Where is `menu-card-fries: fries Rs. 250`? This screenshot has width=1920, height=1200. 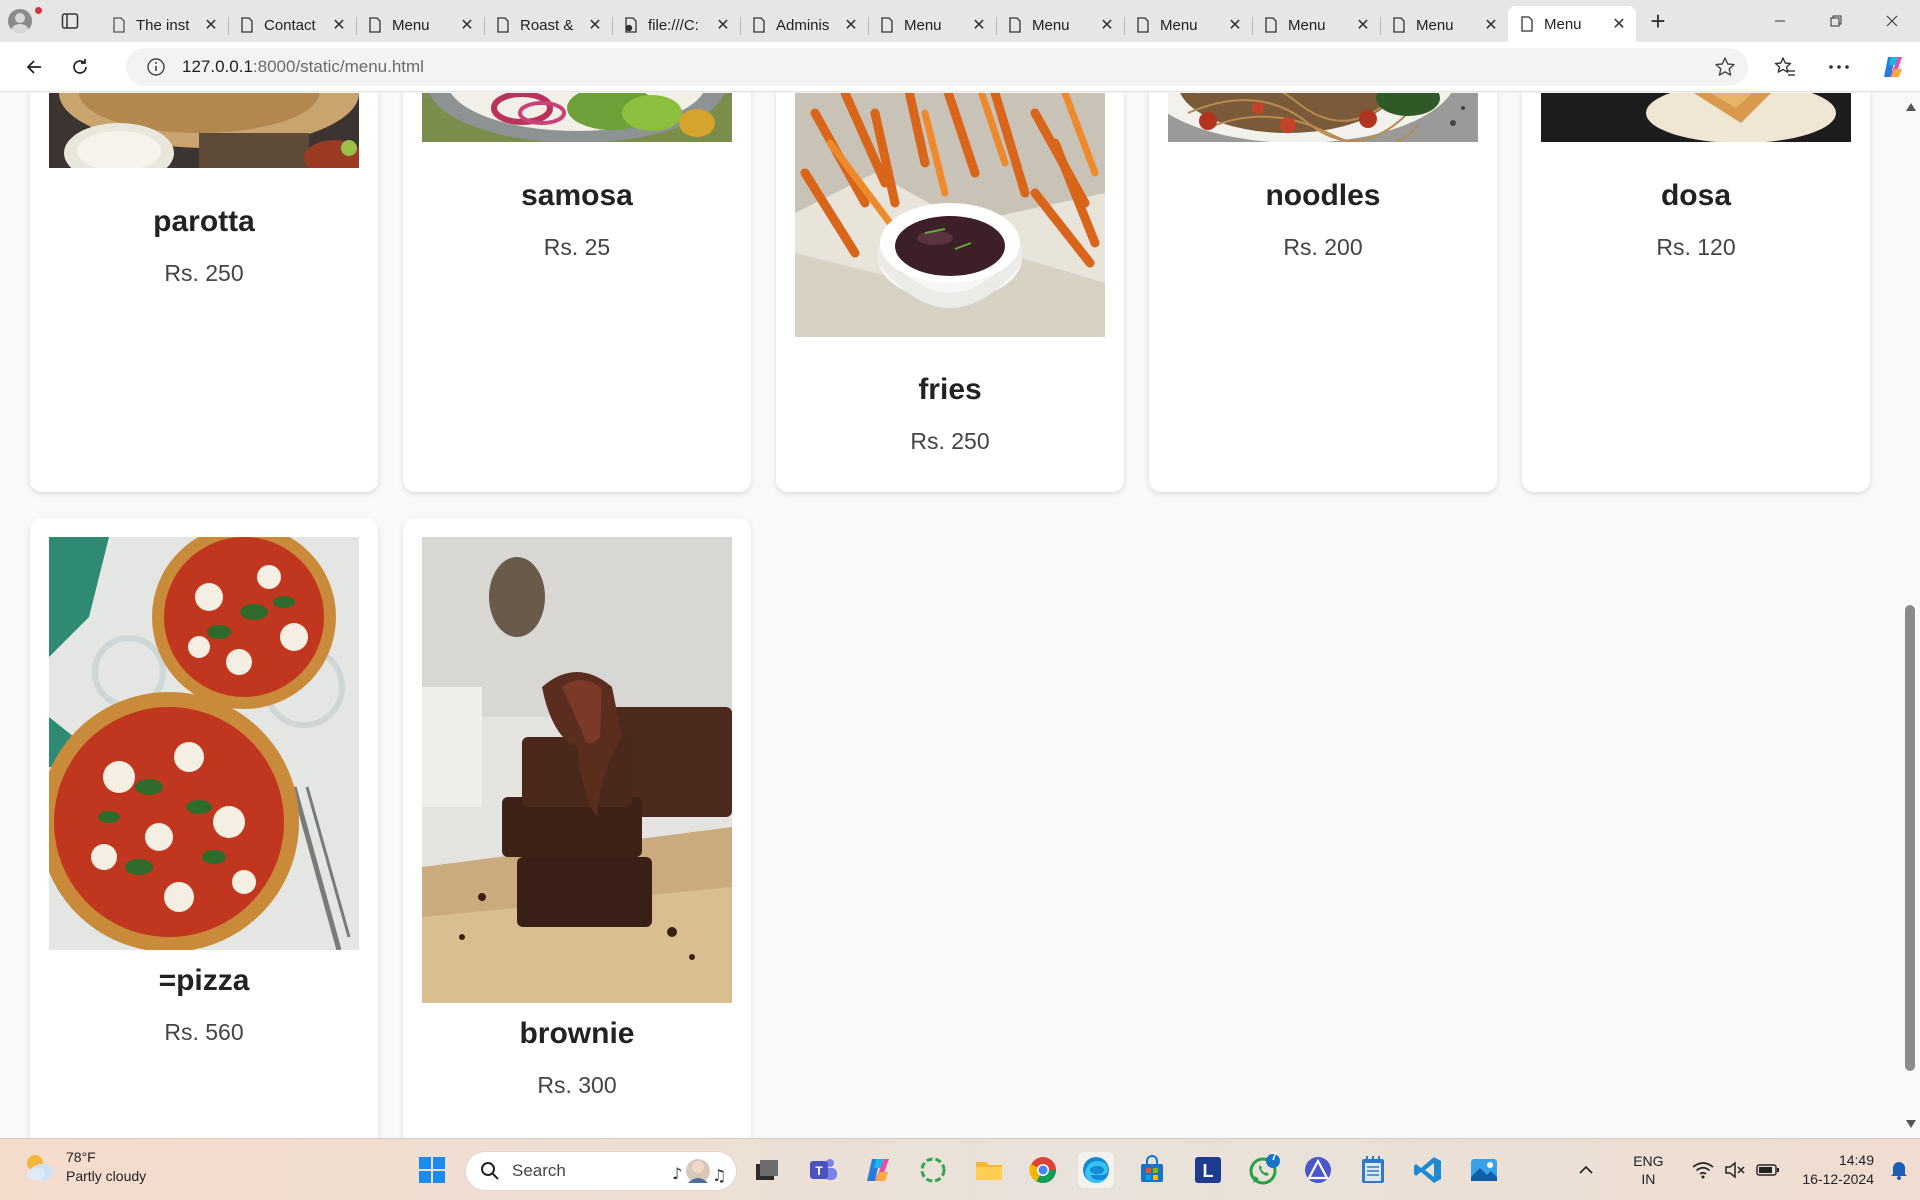 menu-card-fries: fries Rs. 250 is located at coordinates (950, 292).